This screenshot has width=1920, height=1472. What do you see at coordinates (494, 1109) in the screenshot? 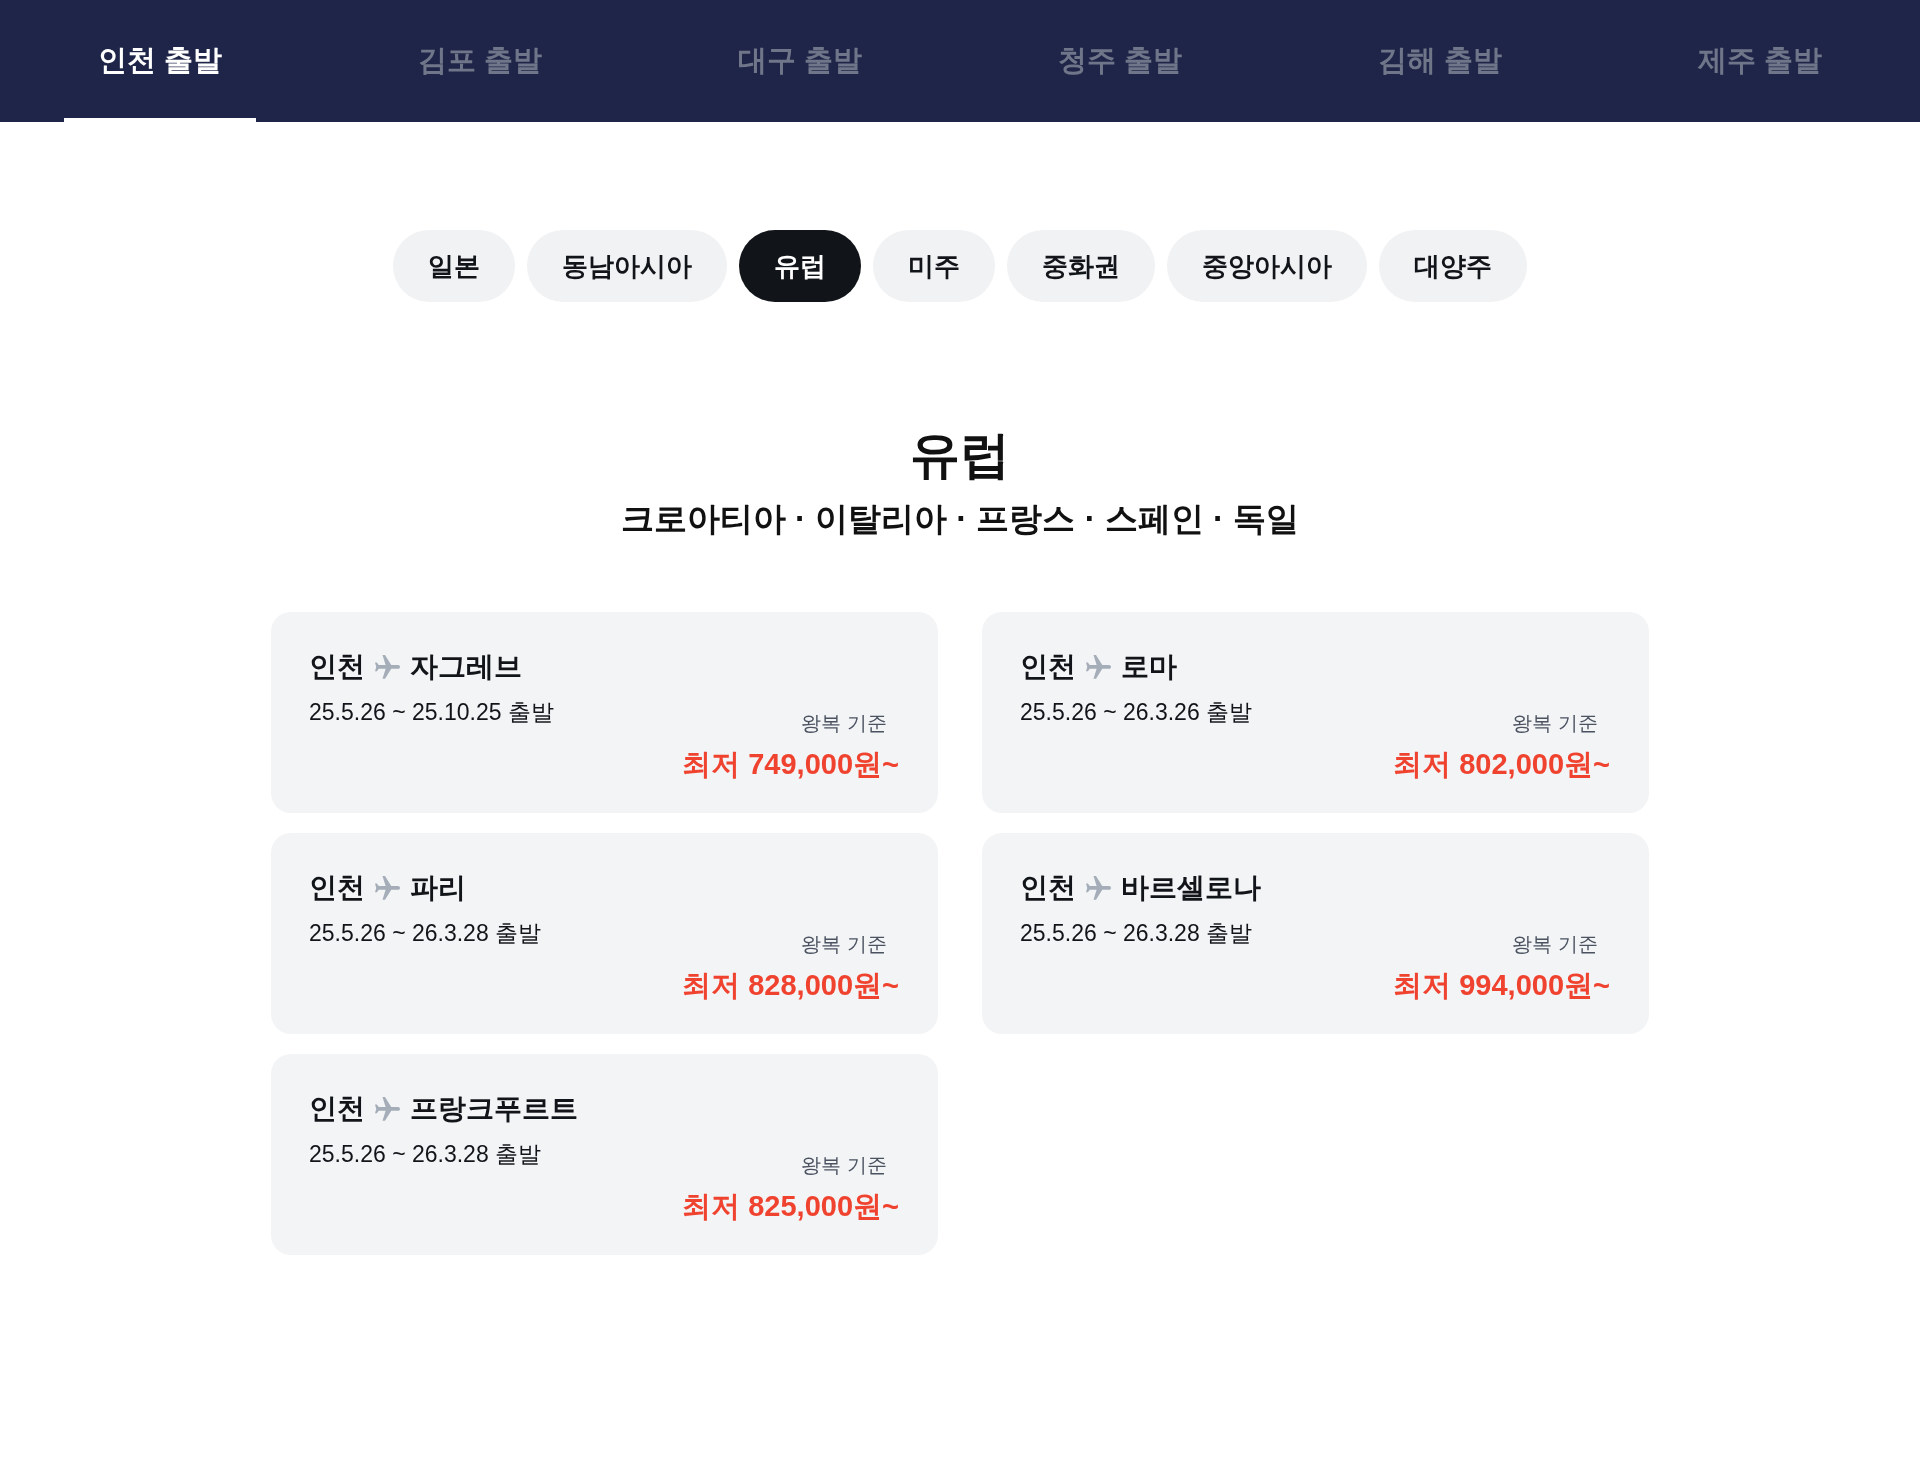
I see `destination-city: 프랑크푸르트` at bounding box center [494, 1109].